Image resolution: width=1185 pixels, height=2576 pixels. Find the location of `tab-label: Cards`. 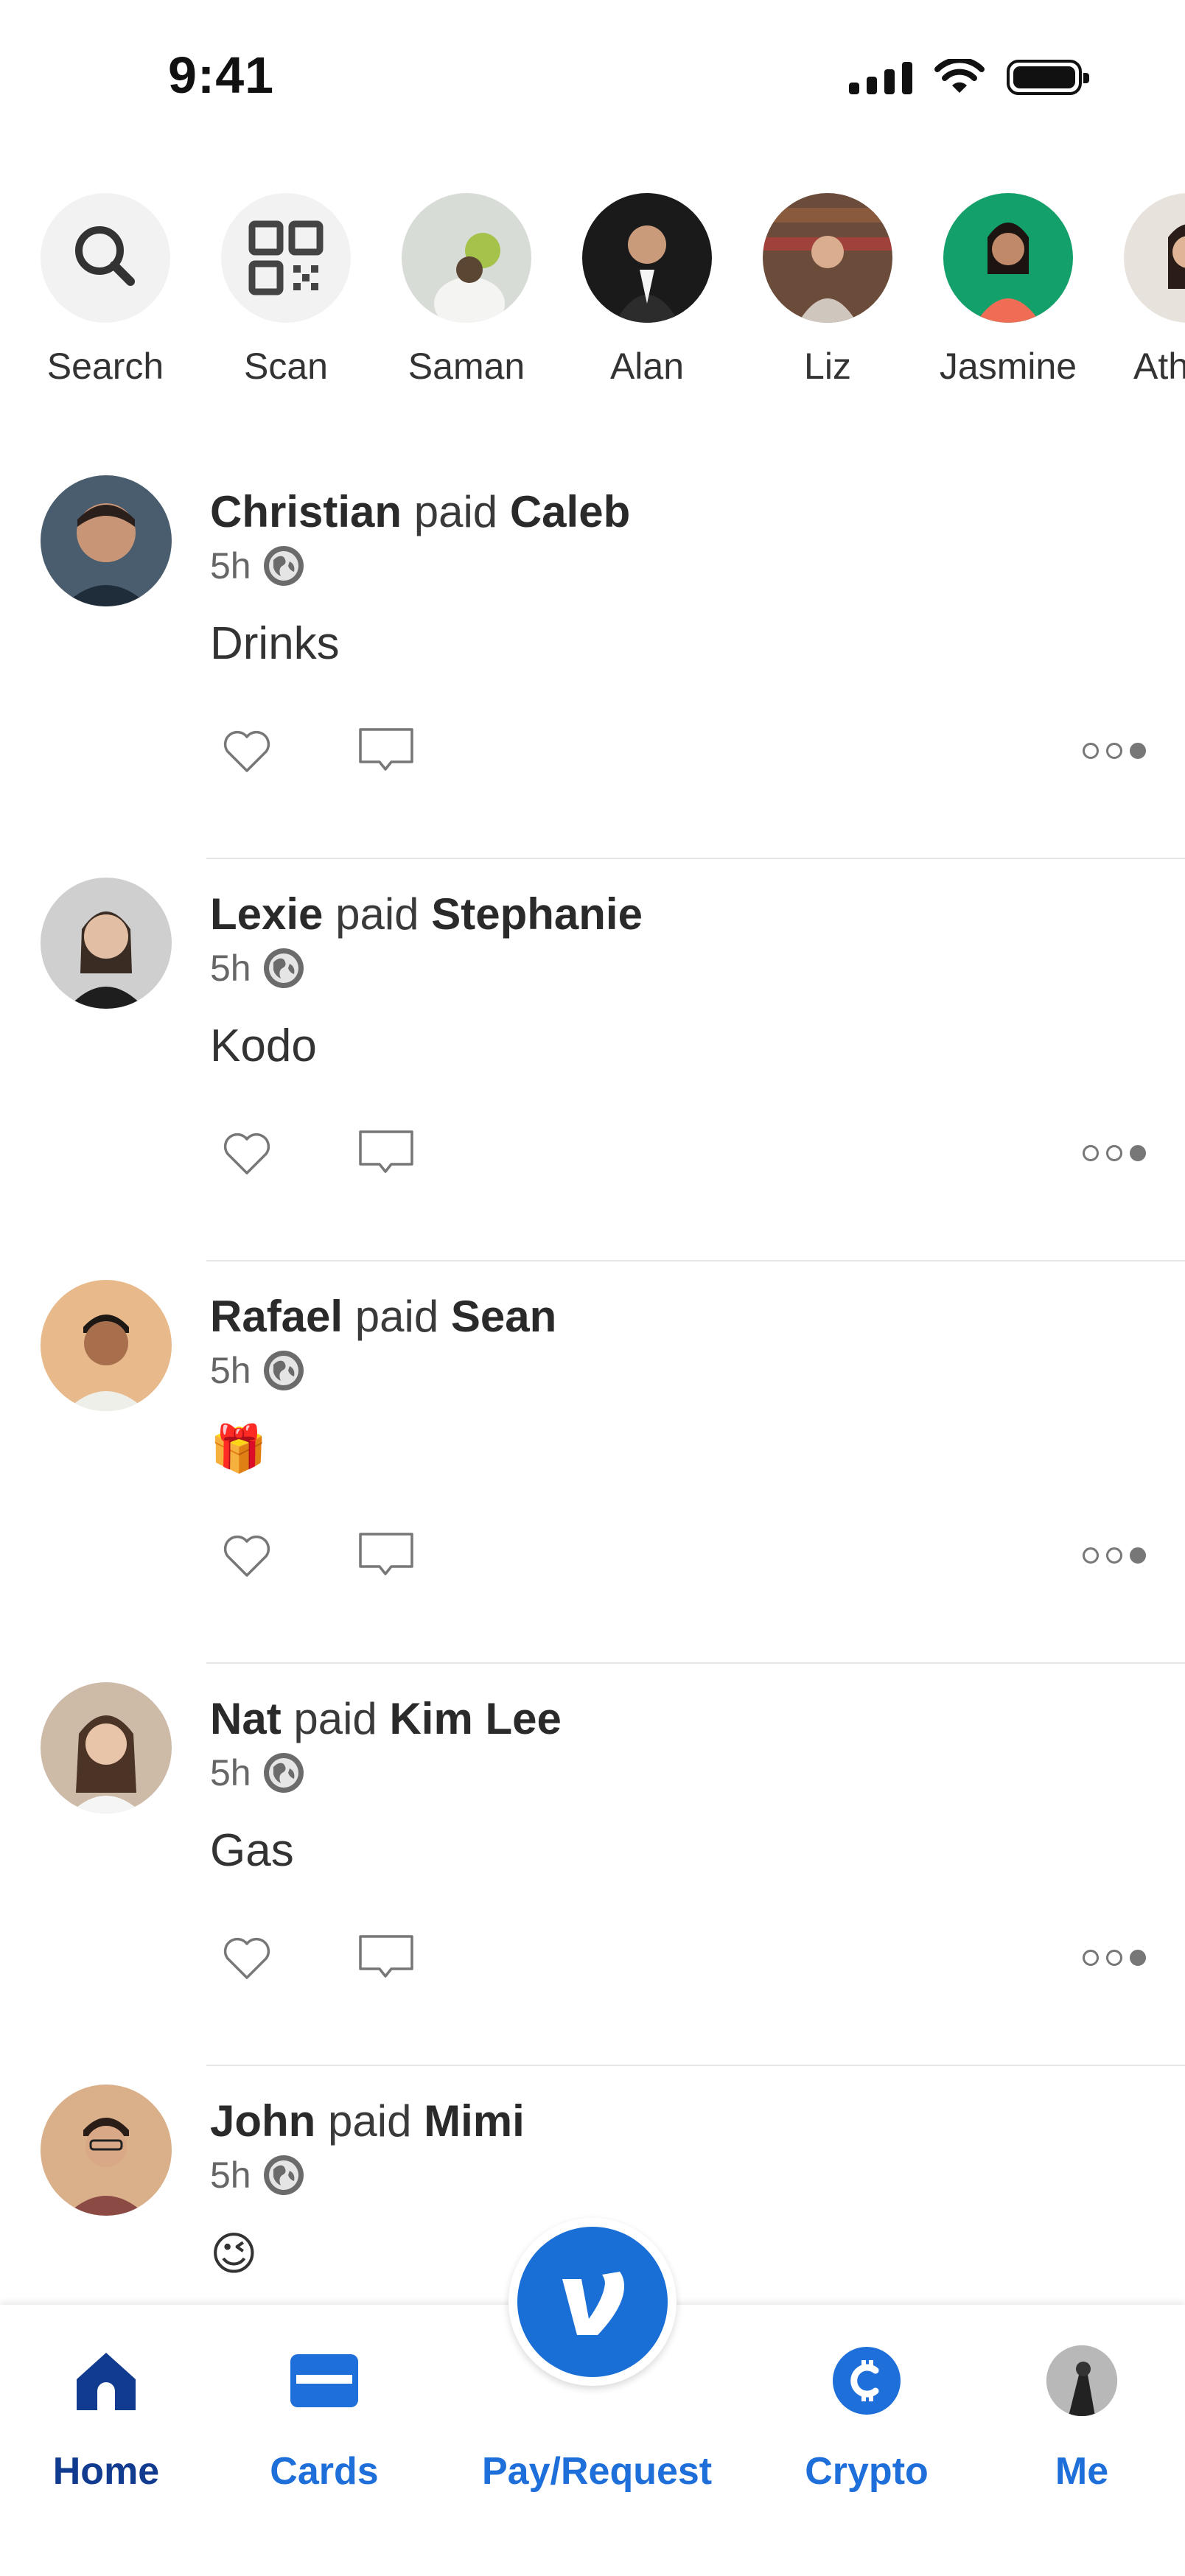

tab-label: Cards is located at coordinates (324, 2471).